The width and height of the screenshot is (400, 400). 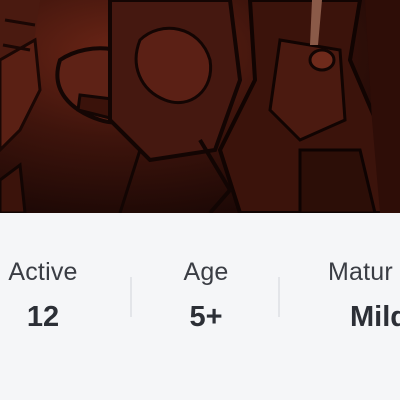 I want to click on stat-label: Active, so click(x=43, y=272).